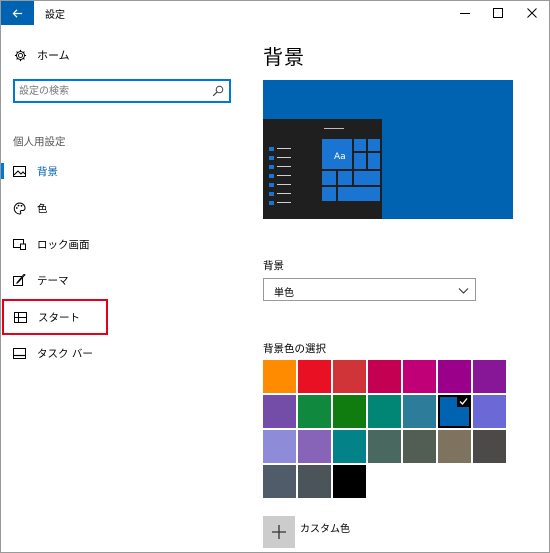 The width and height of the screenshot is (550, 553). I want to click on home-link: ホーム, so click(41, 55).